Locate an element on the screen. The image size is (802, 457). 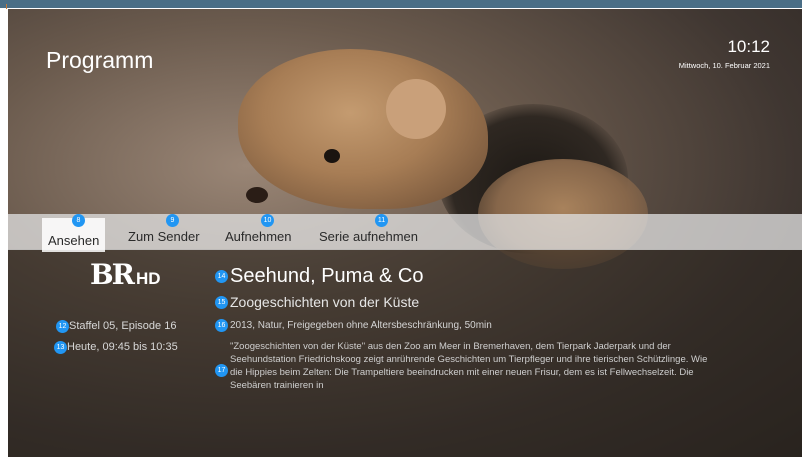
background-nose is located at coordinates (257, 195).